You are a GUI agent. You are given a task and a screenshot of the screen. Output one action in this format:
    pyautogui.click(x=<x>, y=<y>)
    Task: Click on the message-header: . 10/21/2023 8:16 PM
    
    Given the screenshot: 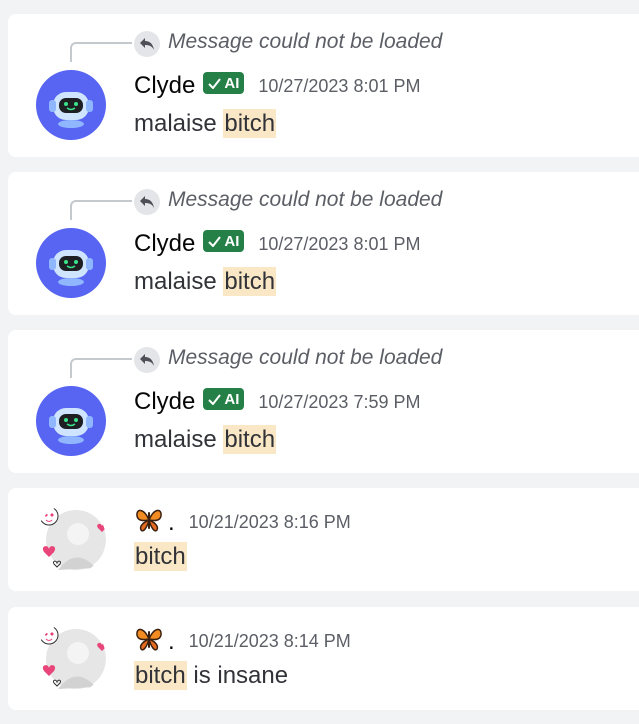 What is the action you would take?
    pyautogui.click(x=242, y=522)
    